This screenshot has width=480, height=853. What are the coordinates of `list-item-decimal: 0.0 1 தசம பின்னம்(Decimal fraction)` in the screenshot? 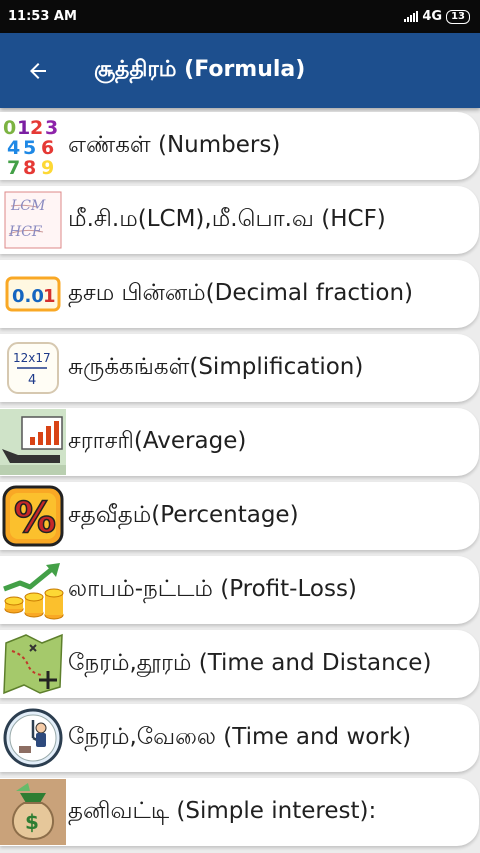 It's located at (239, 294).